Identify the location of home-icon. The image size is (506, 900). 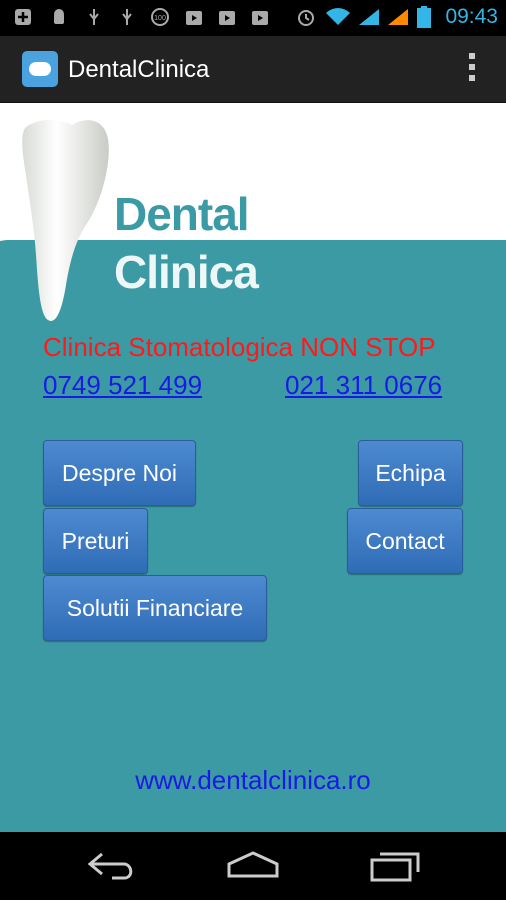
(253, 866).